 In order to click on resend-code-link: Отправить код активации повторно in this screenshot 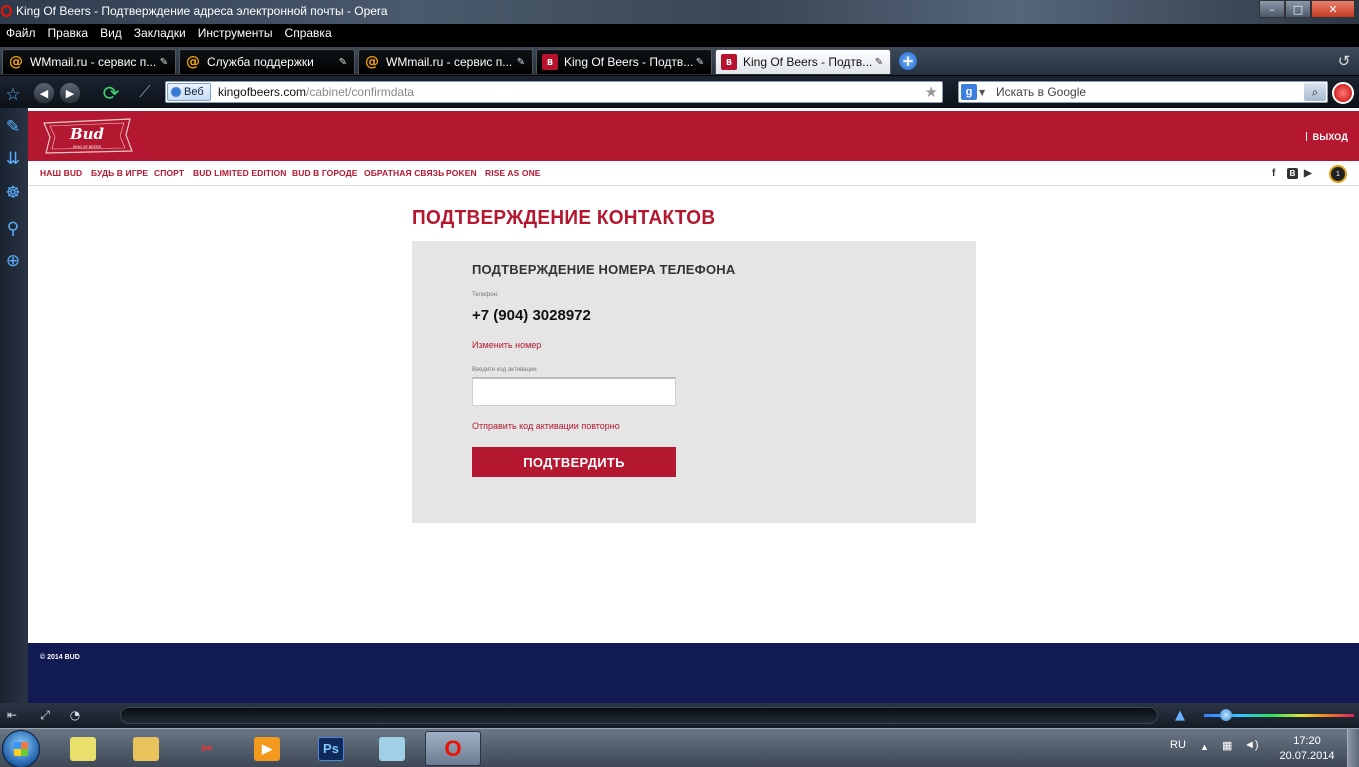, I will do `click(546, 426)`.